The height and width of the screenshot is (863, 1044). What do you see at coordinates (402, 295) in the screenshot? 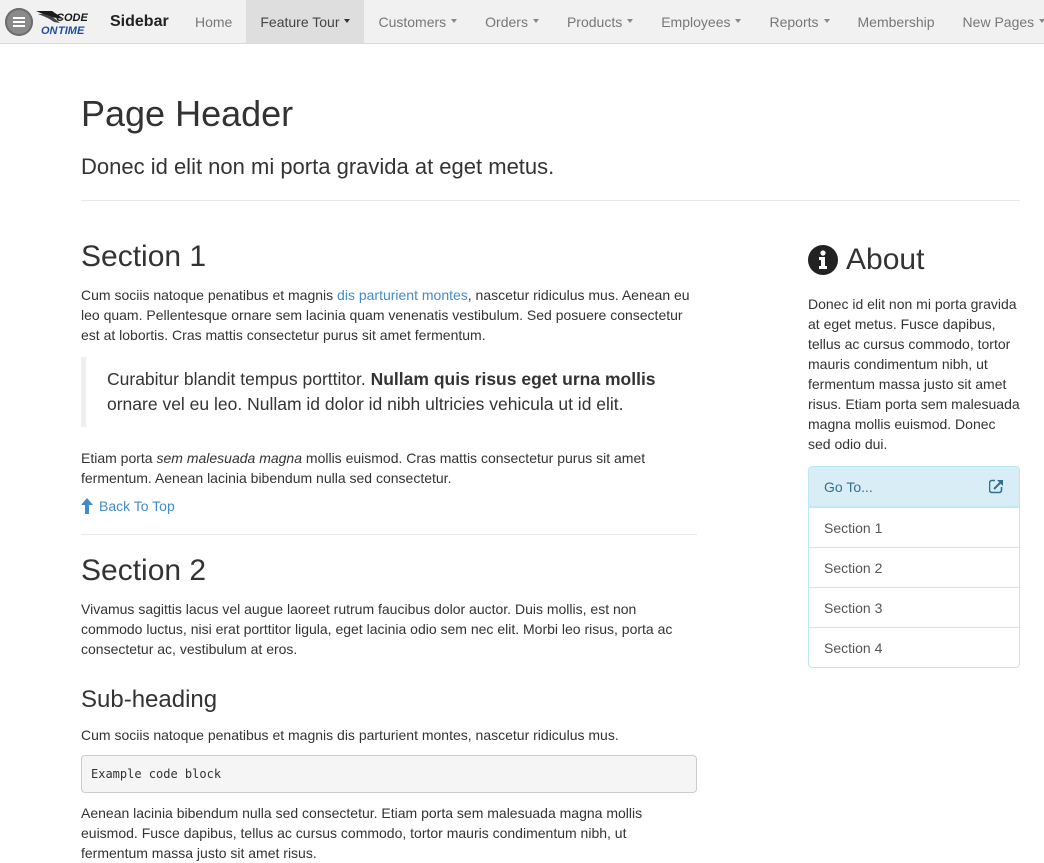
I see `parturient-link: dis parturient montes` at bounding box center [402, 295].